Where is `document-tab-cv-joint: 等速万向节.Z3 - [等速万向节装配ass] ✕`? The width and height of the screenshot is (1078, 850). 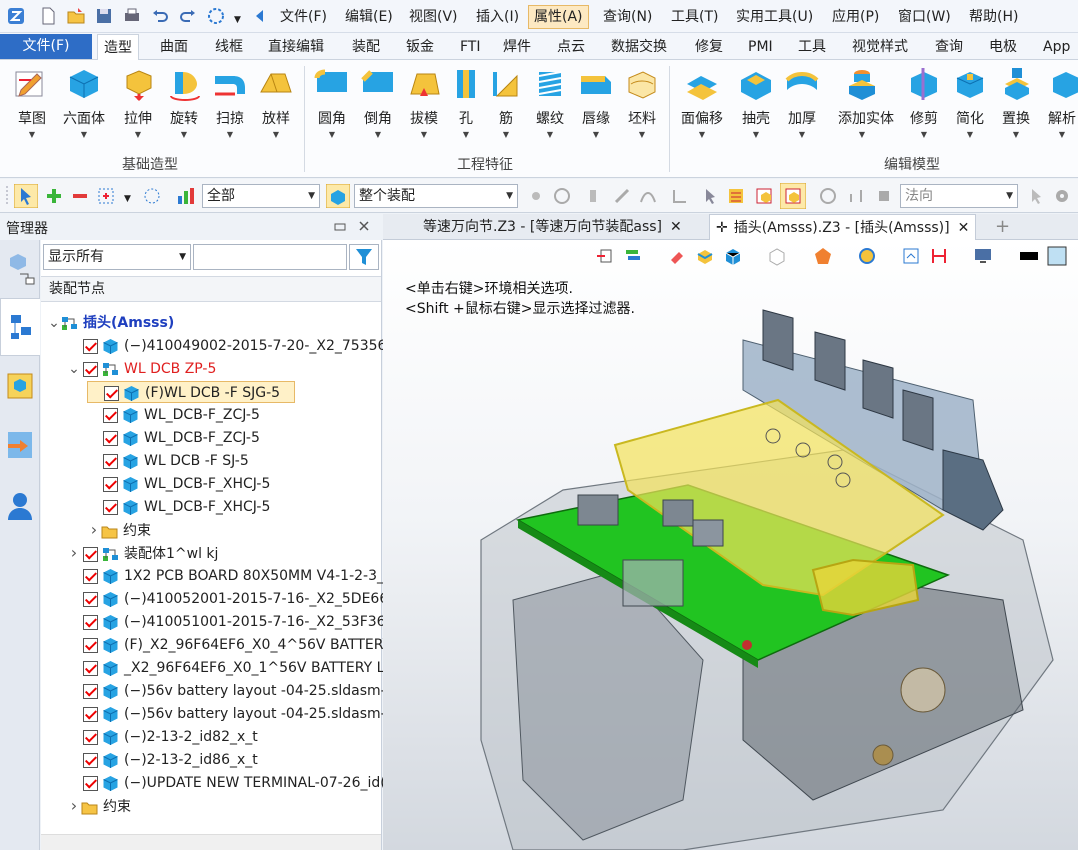
document-tab-cv-joint: 等速万向节.Z3 - [等速万向节装配ass] ✕ is located at coordinates (552, 227).